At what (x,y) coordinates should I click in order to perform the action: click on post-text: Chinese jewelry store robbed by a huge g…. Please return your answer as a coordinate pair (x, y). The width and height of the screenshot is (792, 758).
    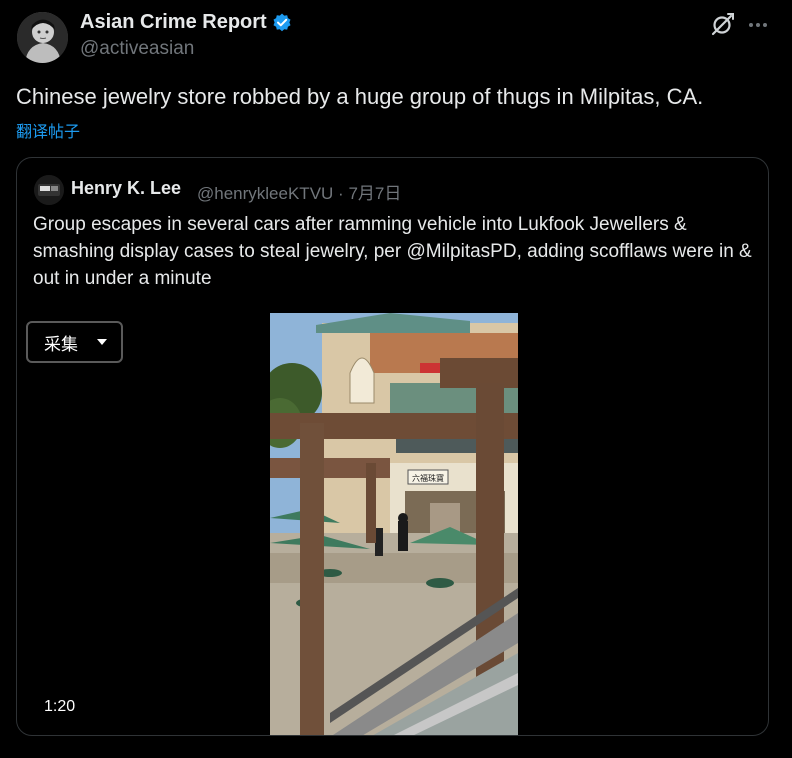
    Looking at the image, I should click on (360, 96).